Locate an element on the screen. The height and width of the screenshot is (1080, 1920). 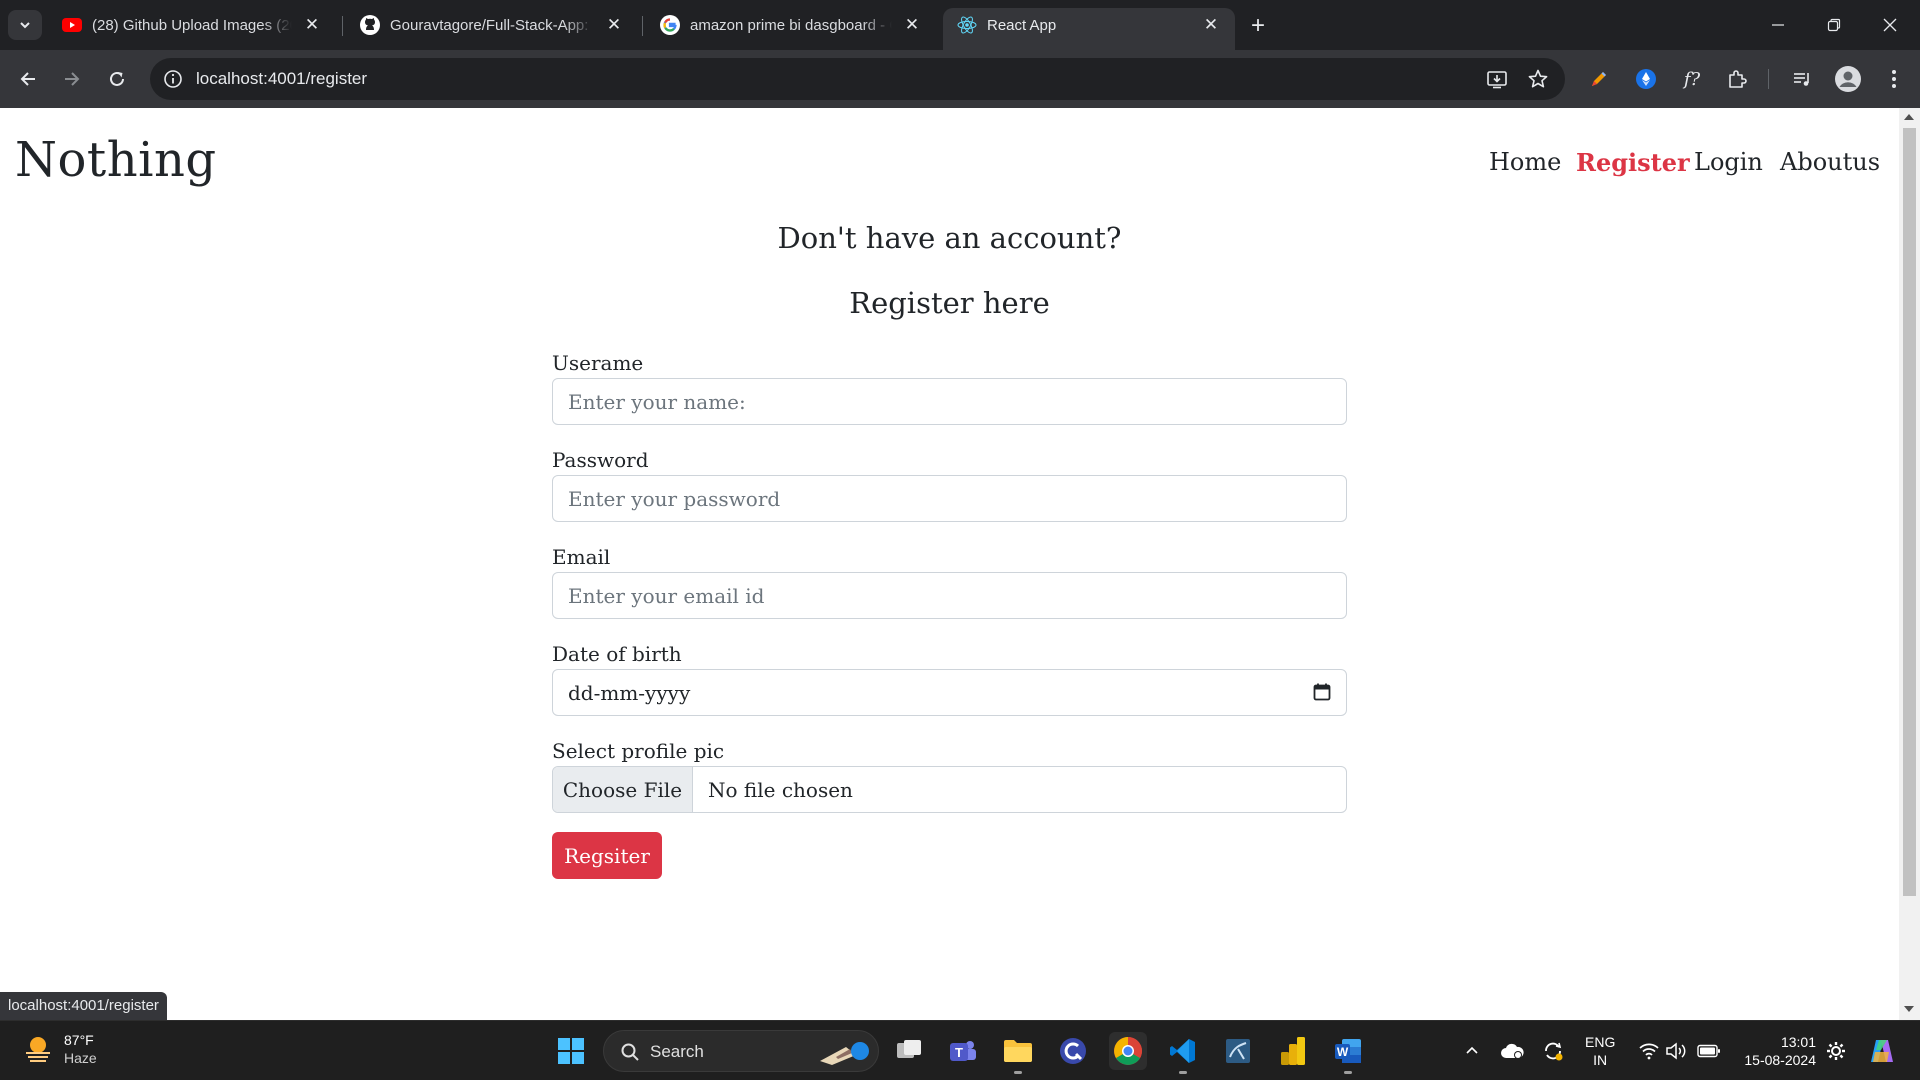
formula-extension-icon: f? is located at coordinates (1692, 79).